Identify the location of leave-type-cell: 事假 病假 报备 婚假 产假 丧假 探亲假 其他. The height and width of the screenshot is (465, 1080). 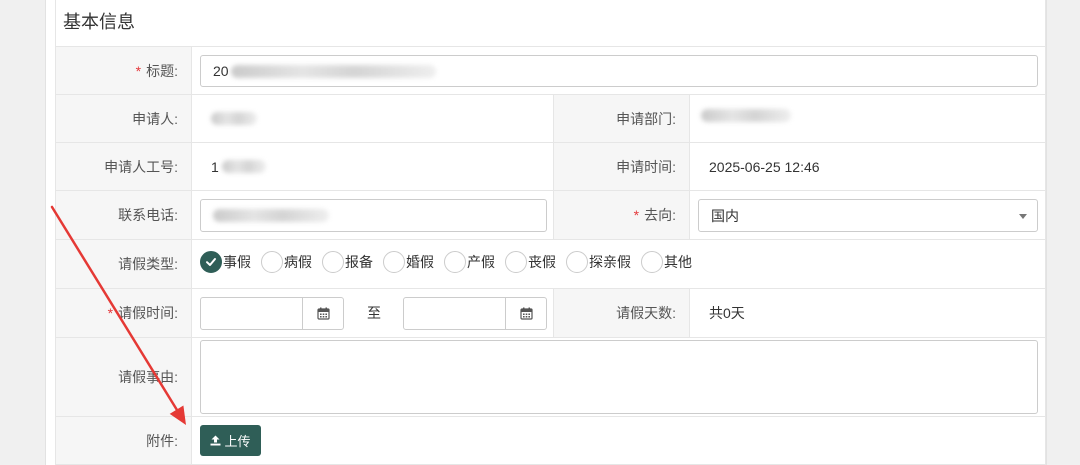
(619, 264).